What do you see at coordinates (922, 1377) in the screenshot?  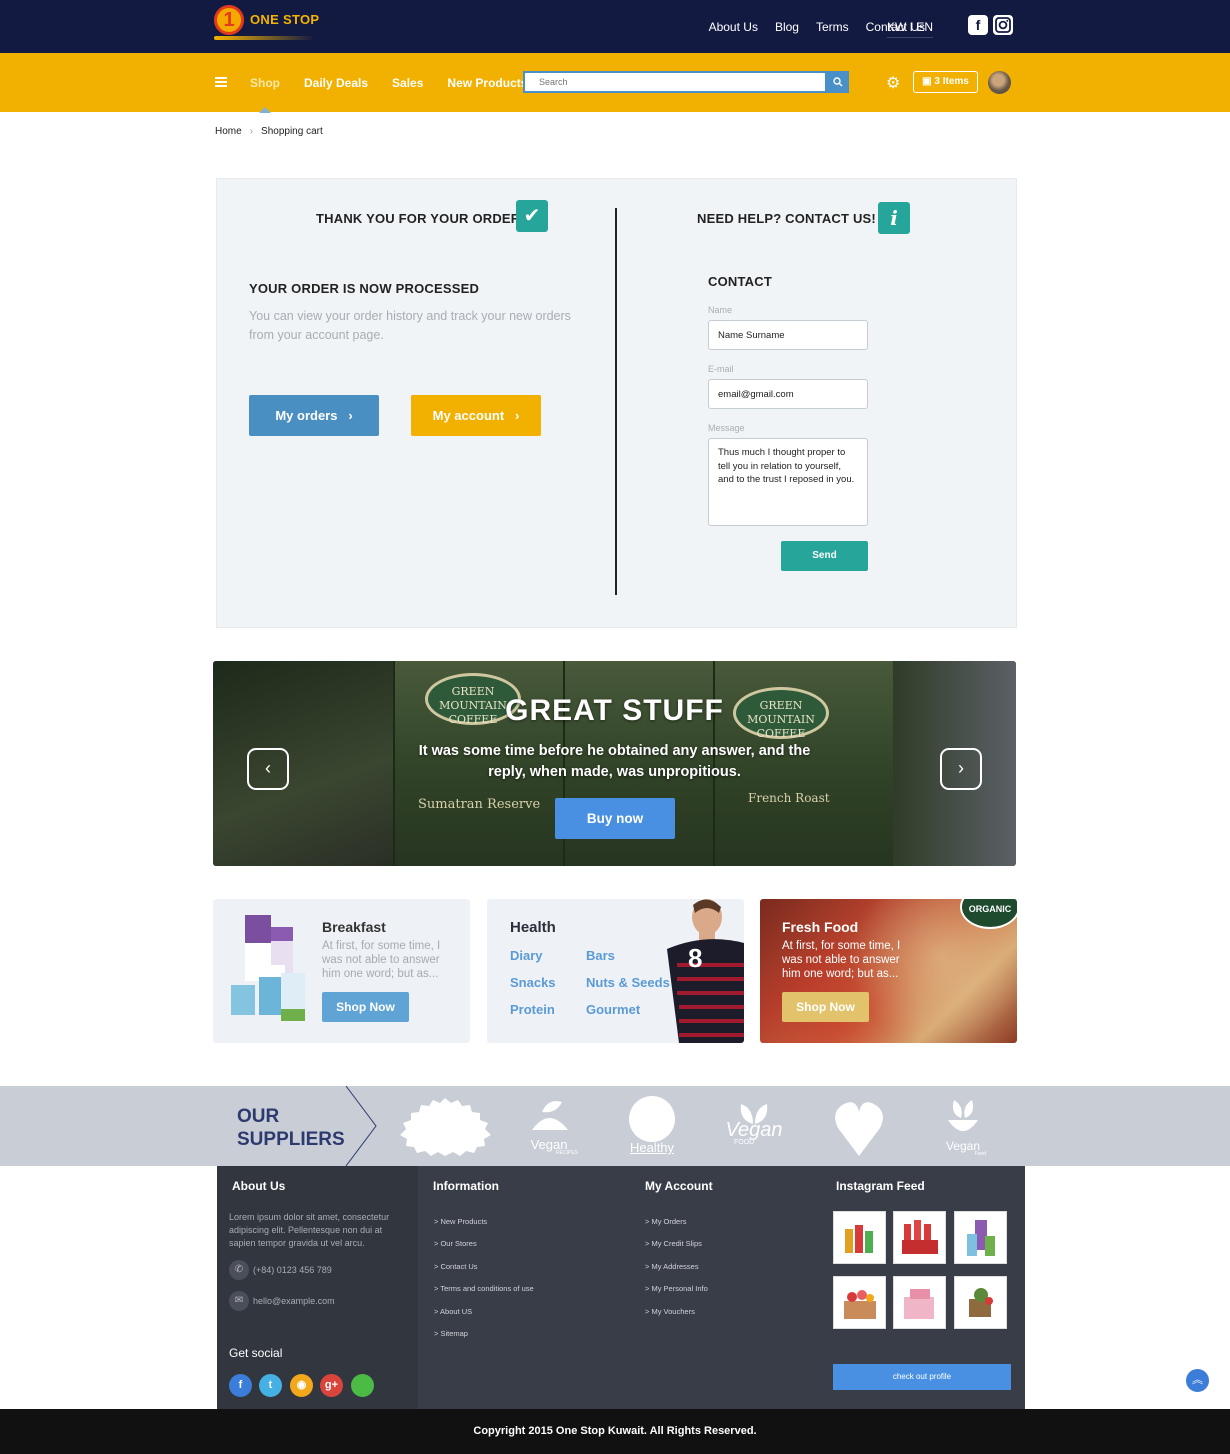 I see `check-out-profile-button: check out profile` at bounding box center [922, 1377].